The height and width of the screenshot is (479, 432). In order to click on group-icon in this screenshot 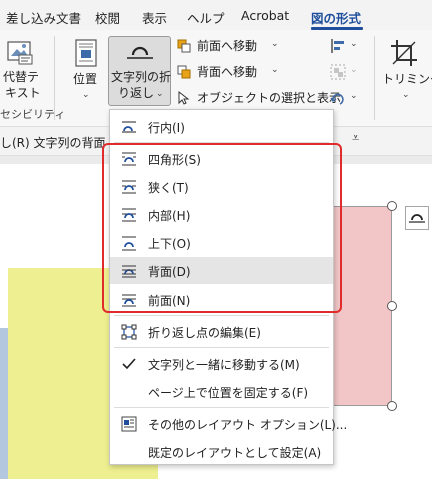, I will do `click(338, 72)`.